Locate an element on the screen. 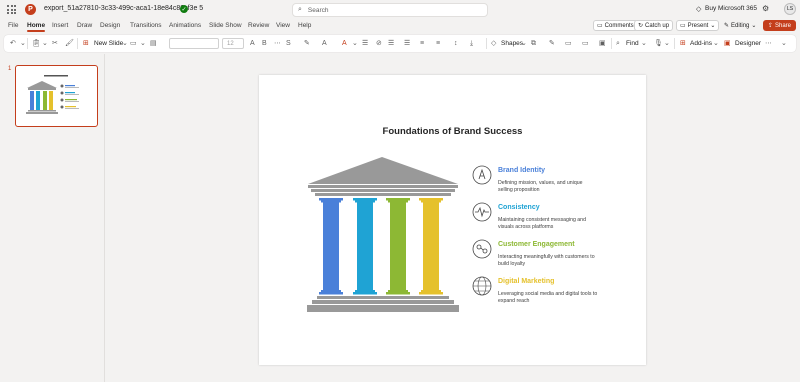 This screenshot has height=382, width=800. settings-gear-icon: ⚙ is located at coordinates (765, 8).